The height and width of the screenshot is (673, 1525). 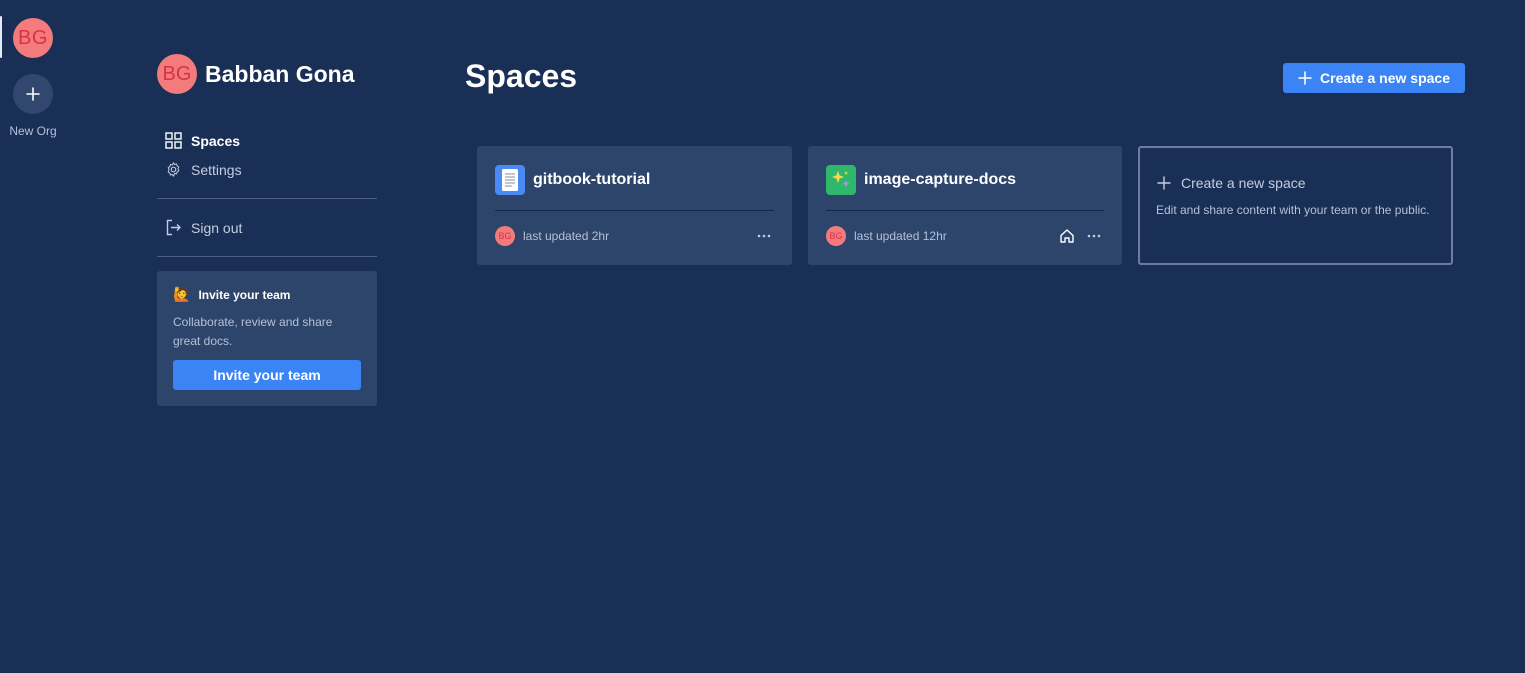 I want to click on org-name: Babban Gona, so click(x=280, y=73).